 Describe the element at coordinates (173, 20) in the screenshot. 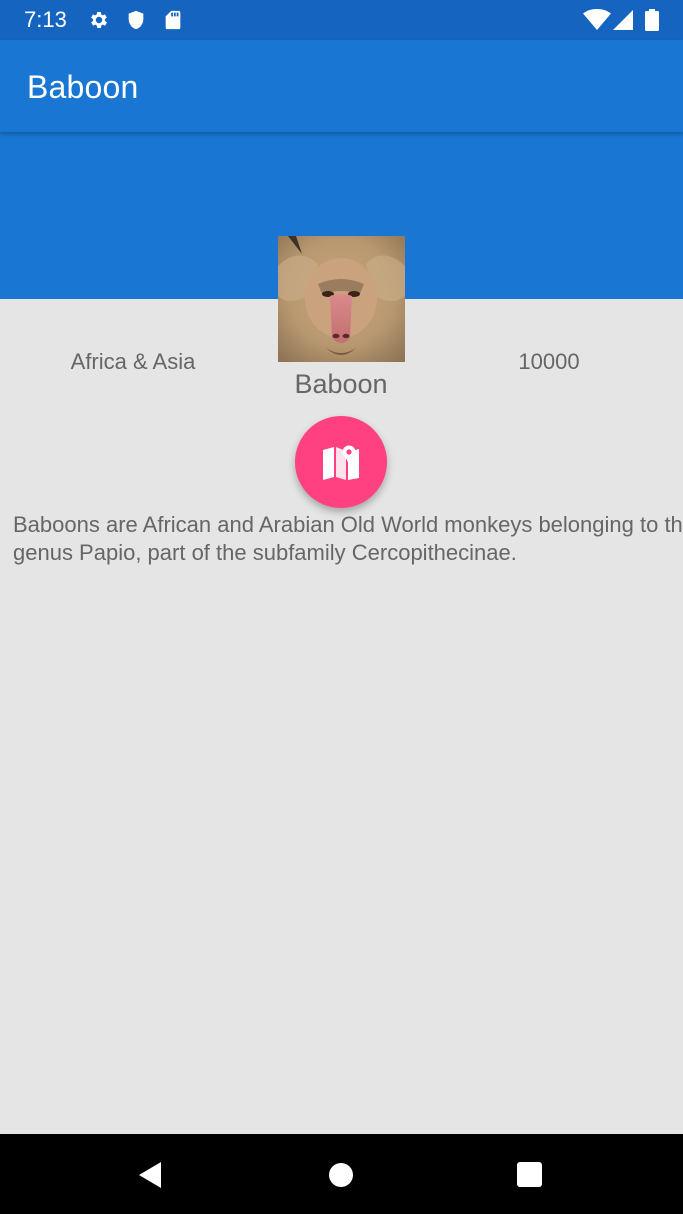

I see `sd-card-icon` at that location.